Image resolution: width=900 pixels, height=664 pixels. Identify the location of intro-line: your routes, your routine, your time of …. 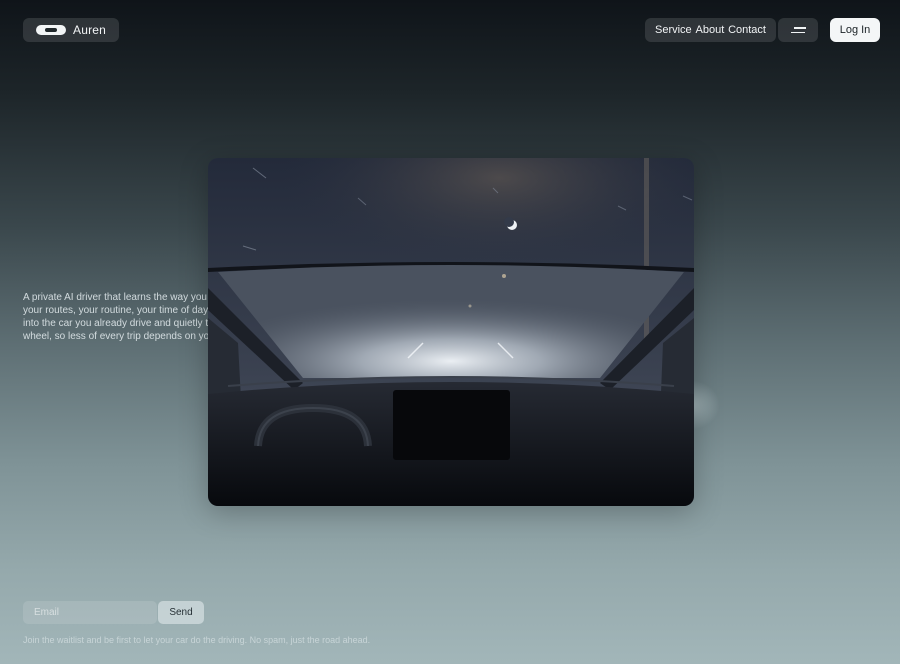
(118, 310).